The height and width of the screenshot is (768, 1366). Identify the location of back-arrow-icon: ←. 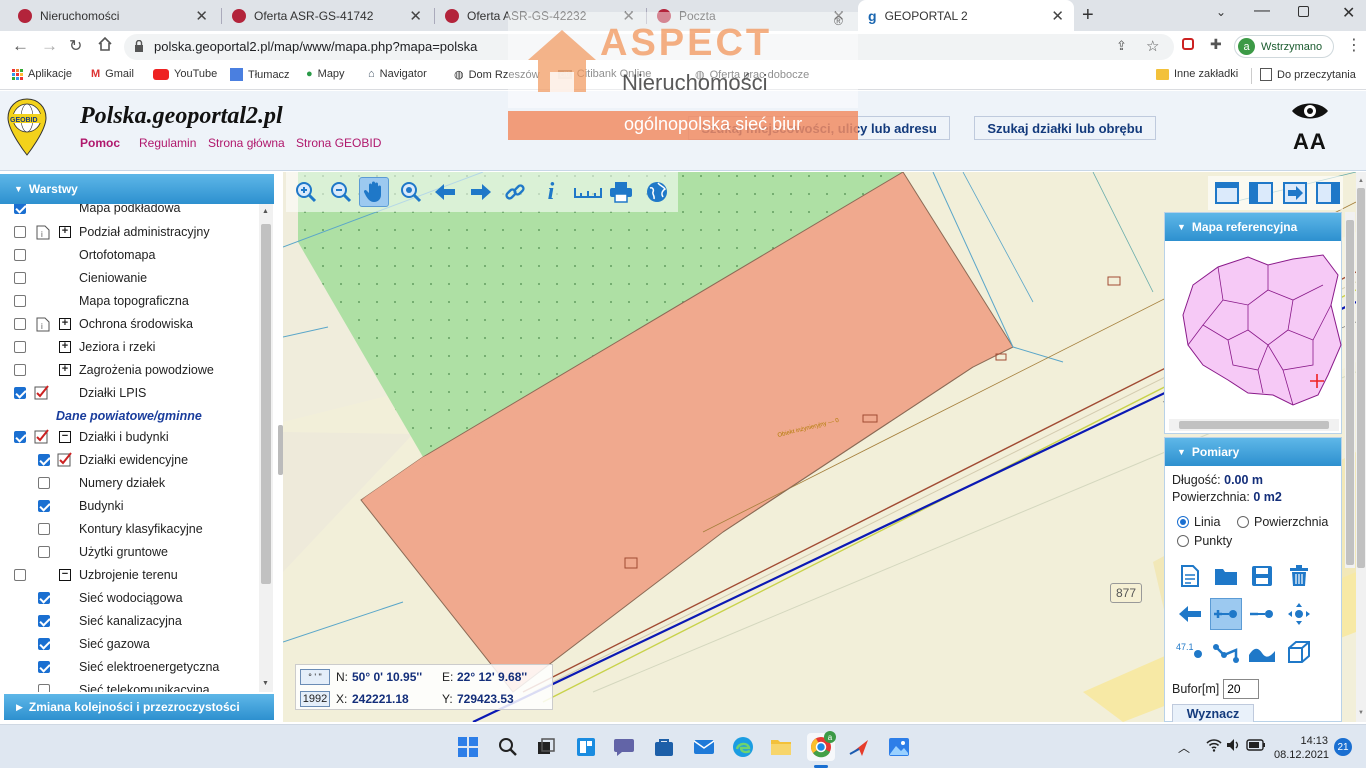
(20, 46).